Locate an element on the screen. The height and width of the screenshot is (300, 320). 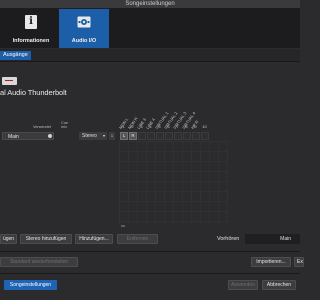
header-verwendet: Verwendet is located at coordinates (42, 127).